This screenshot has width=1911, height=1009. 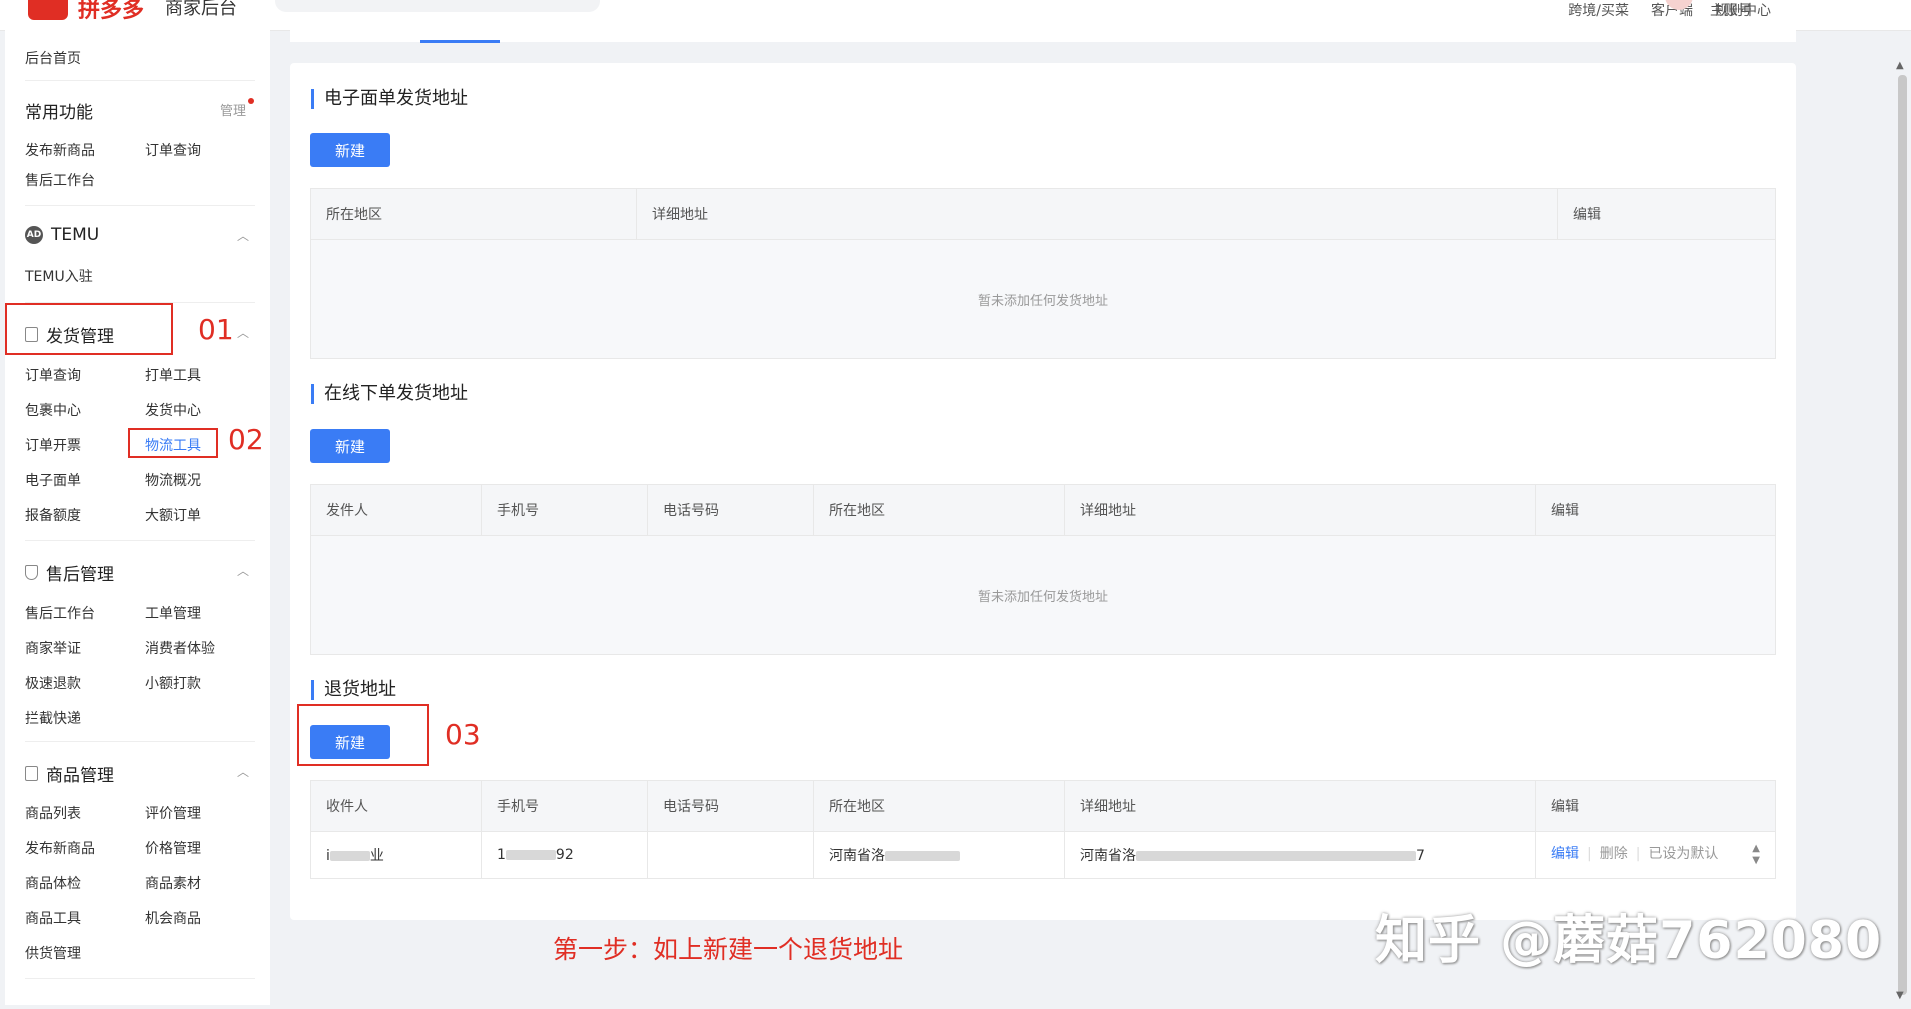 I want to click on sidebar-item-supply: 供货管理, so click(x=53, y=953).